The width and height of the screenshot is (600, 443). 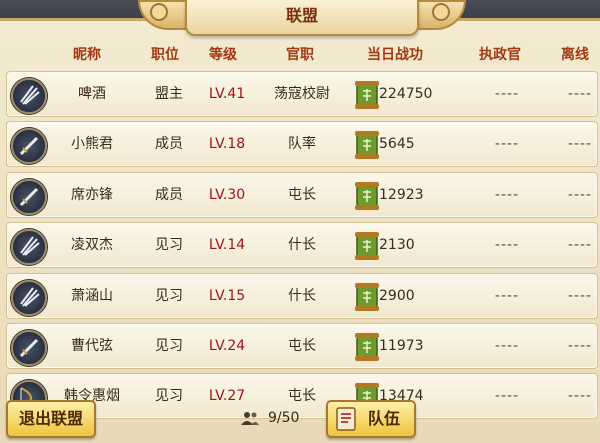 I want to click on header-offline: 离线, so click(x=575, y=55).